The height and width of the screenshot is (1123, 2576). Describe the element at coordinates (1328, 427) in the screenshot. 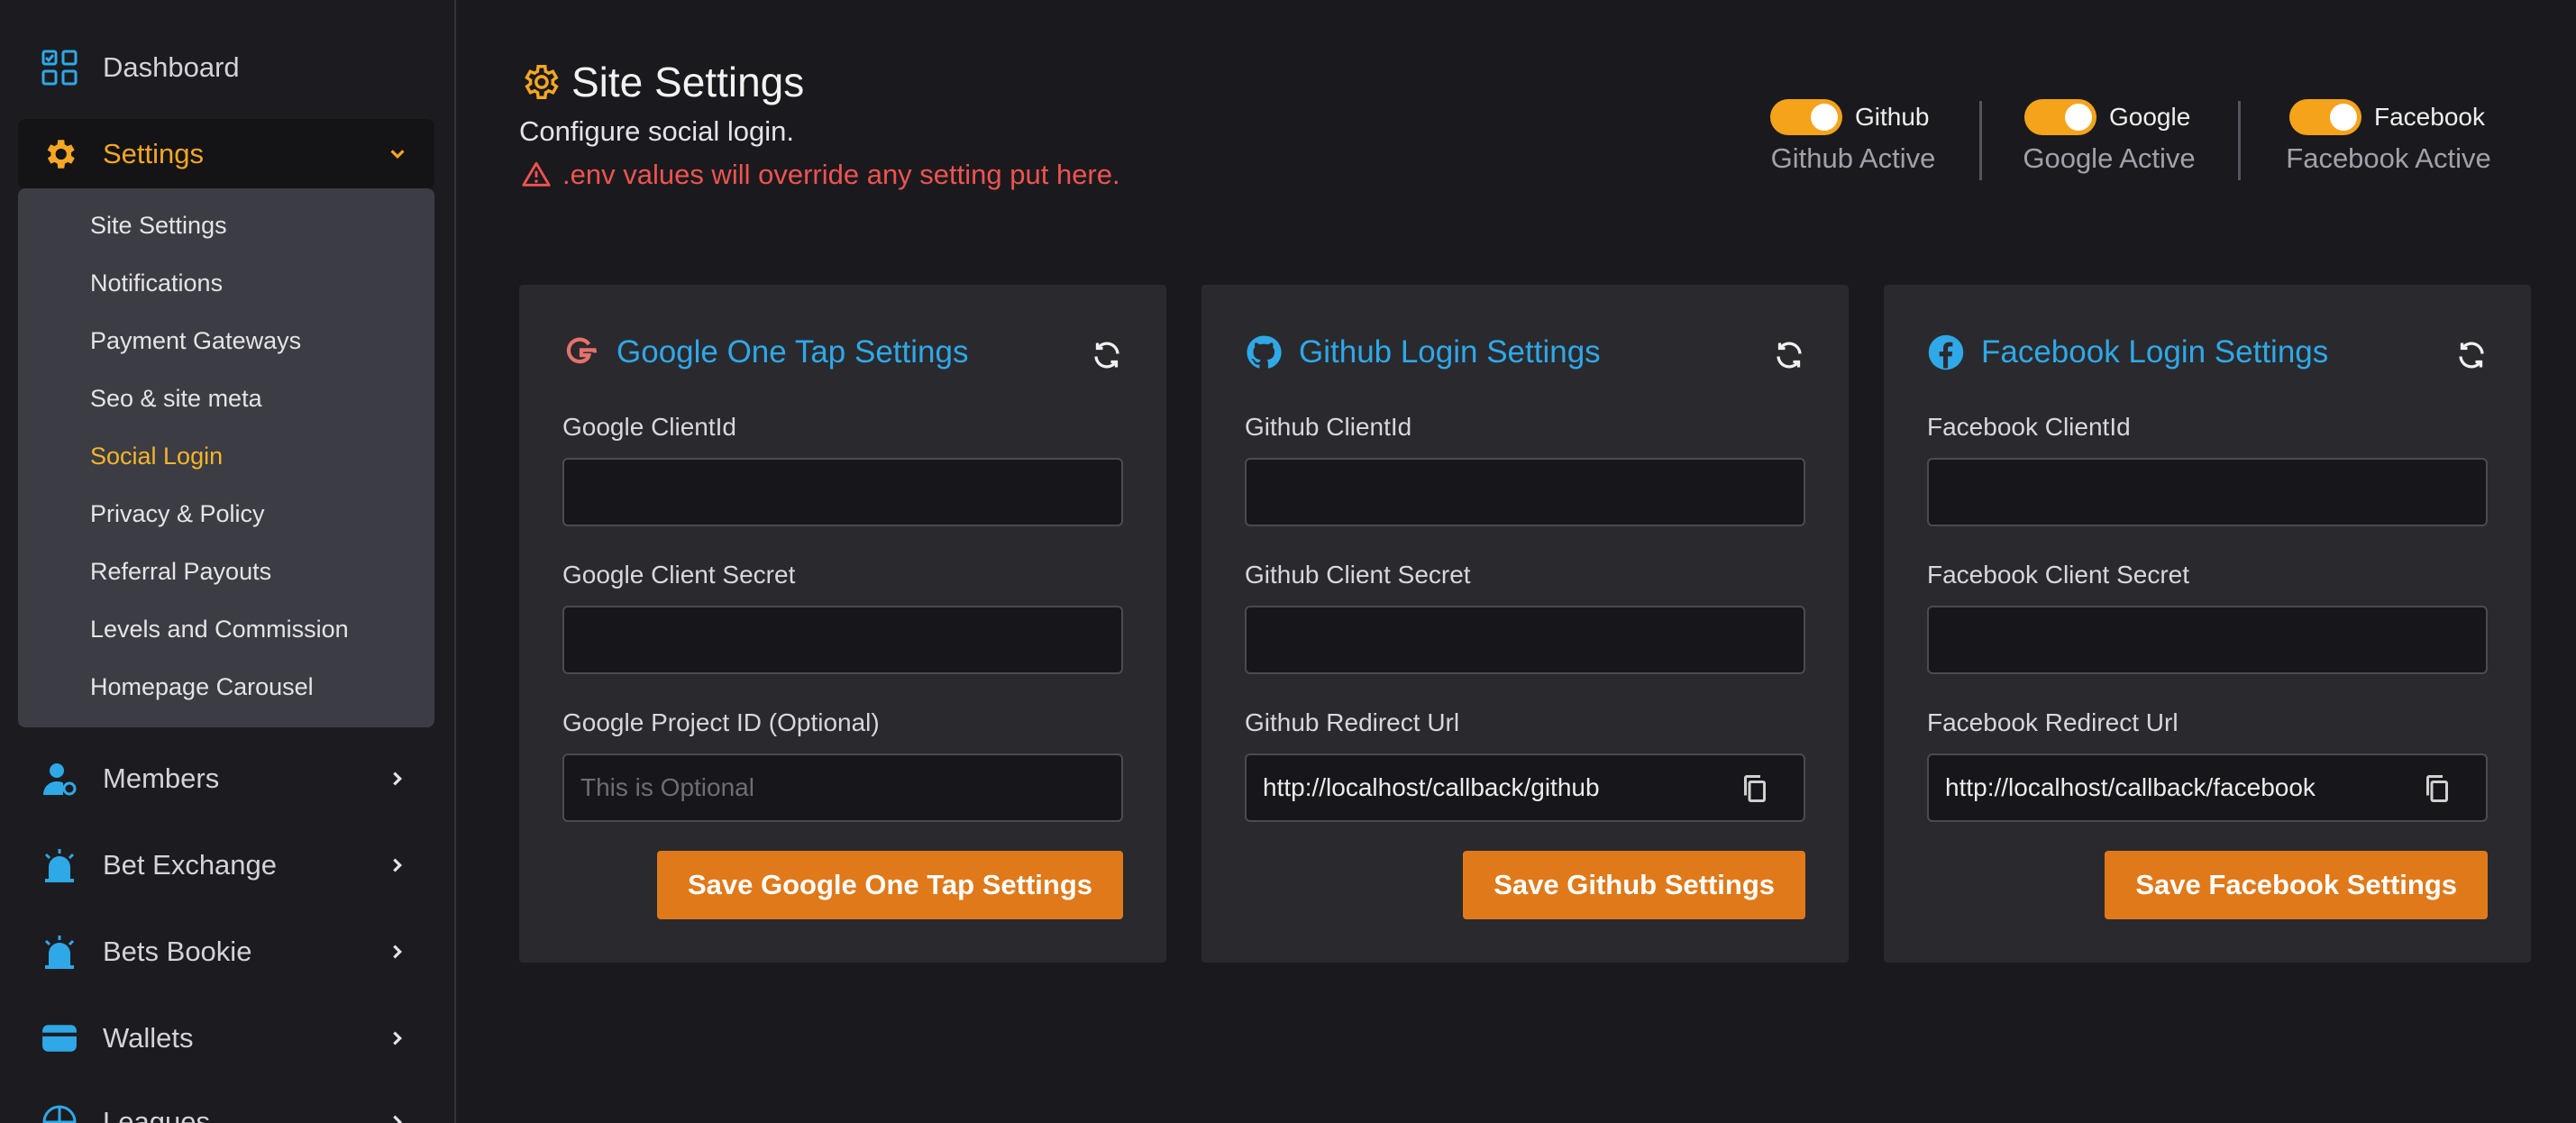

I see `github-client-id-label: Github ClientId` at that location.